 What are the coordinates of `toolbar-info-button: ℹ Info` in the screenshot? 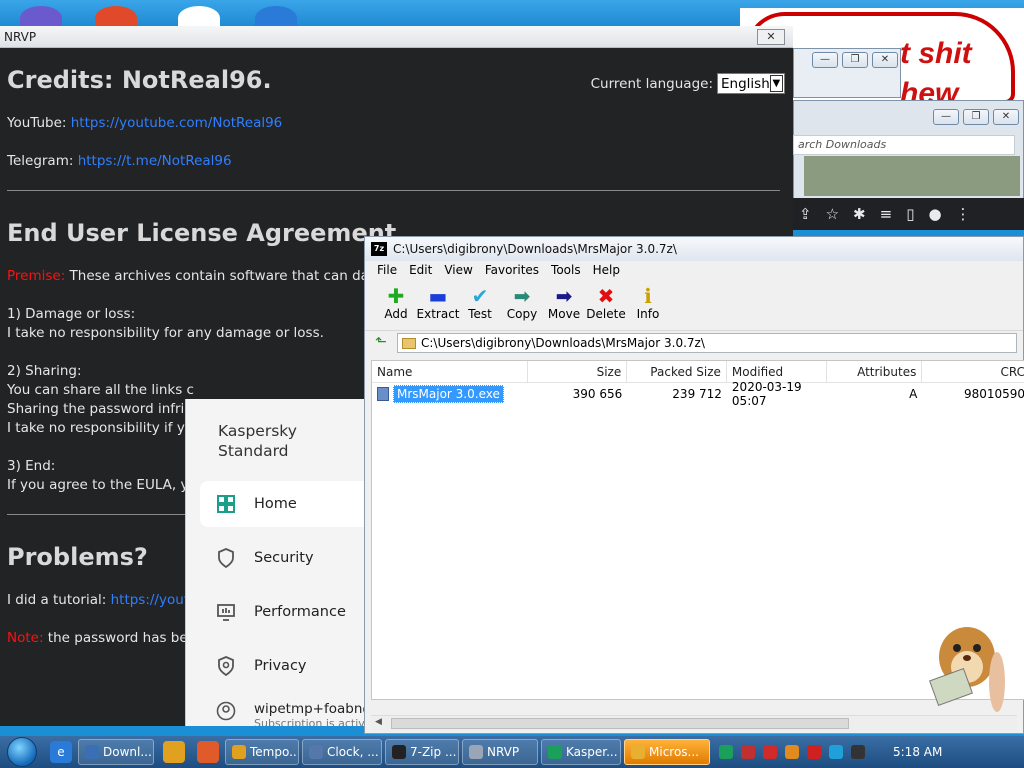 It's located at (648, 305).